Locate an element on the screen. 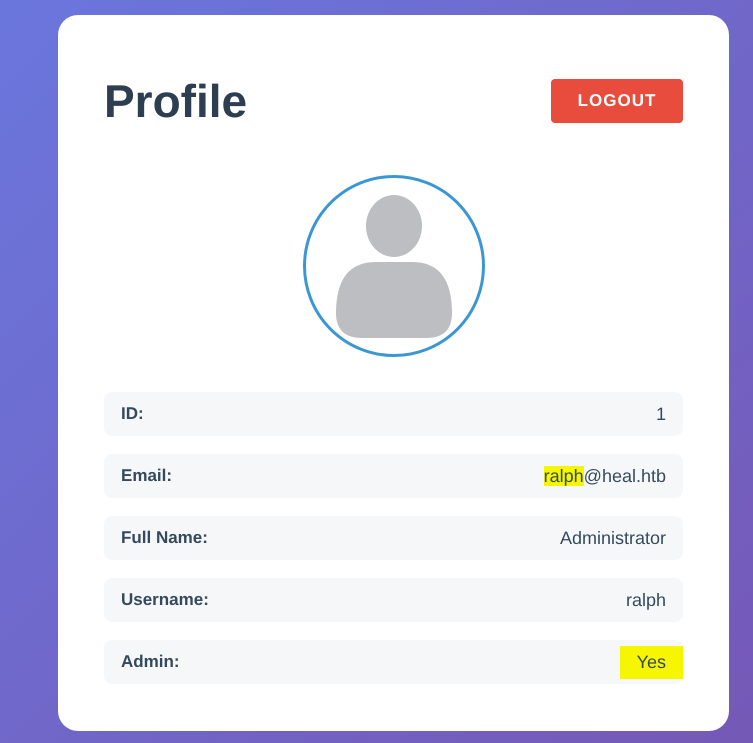 Image resolution: width=753 pixels, height=743 pixels. logout-button: LOGOUT is located at coordinates (617, 101).